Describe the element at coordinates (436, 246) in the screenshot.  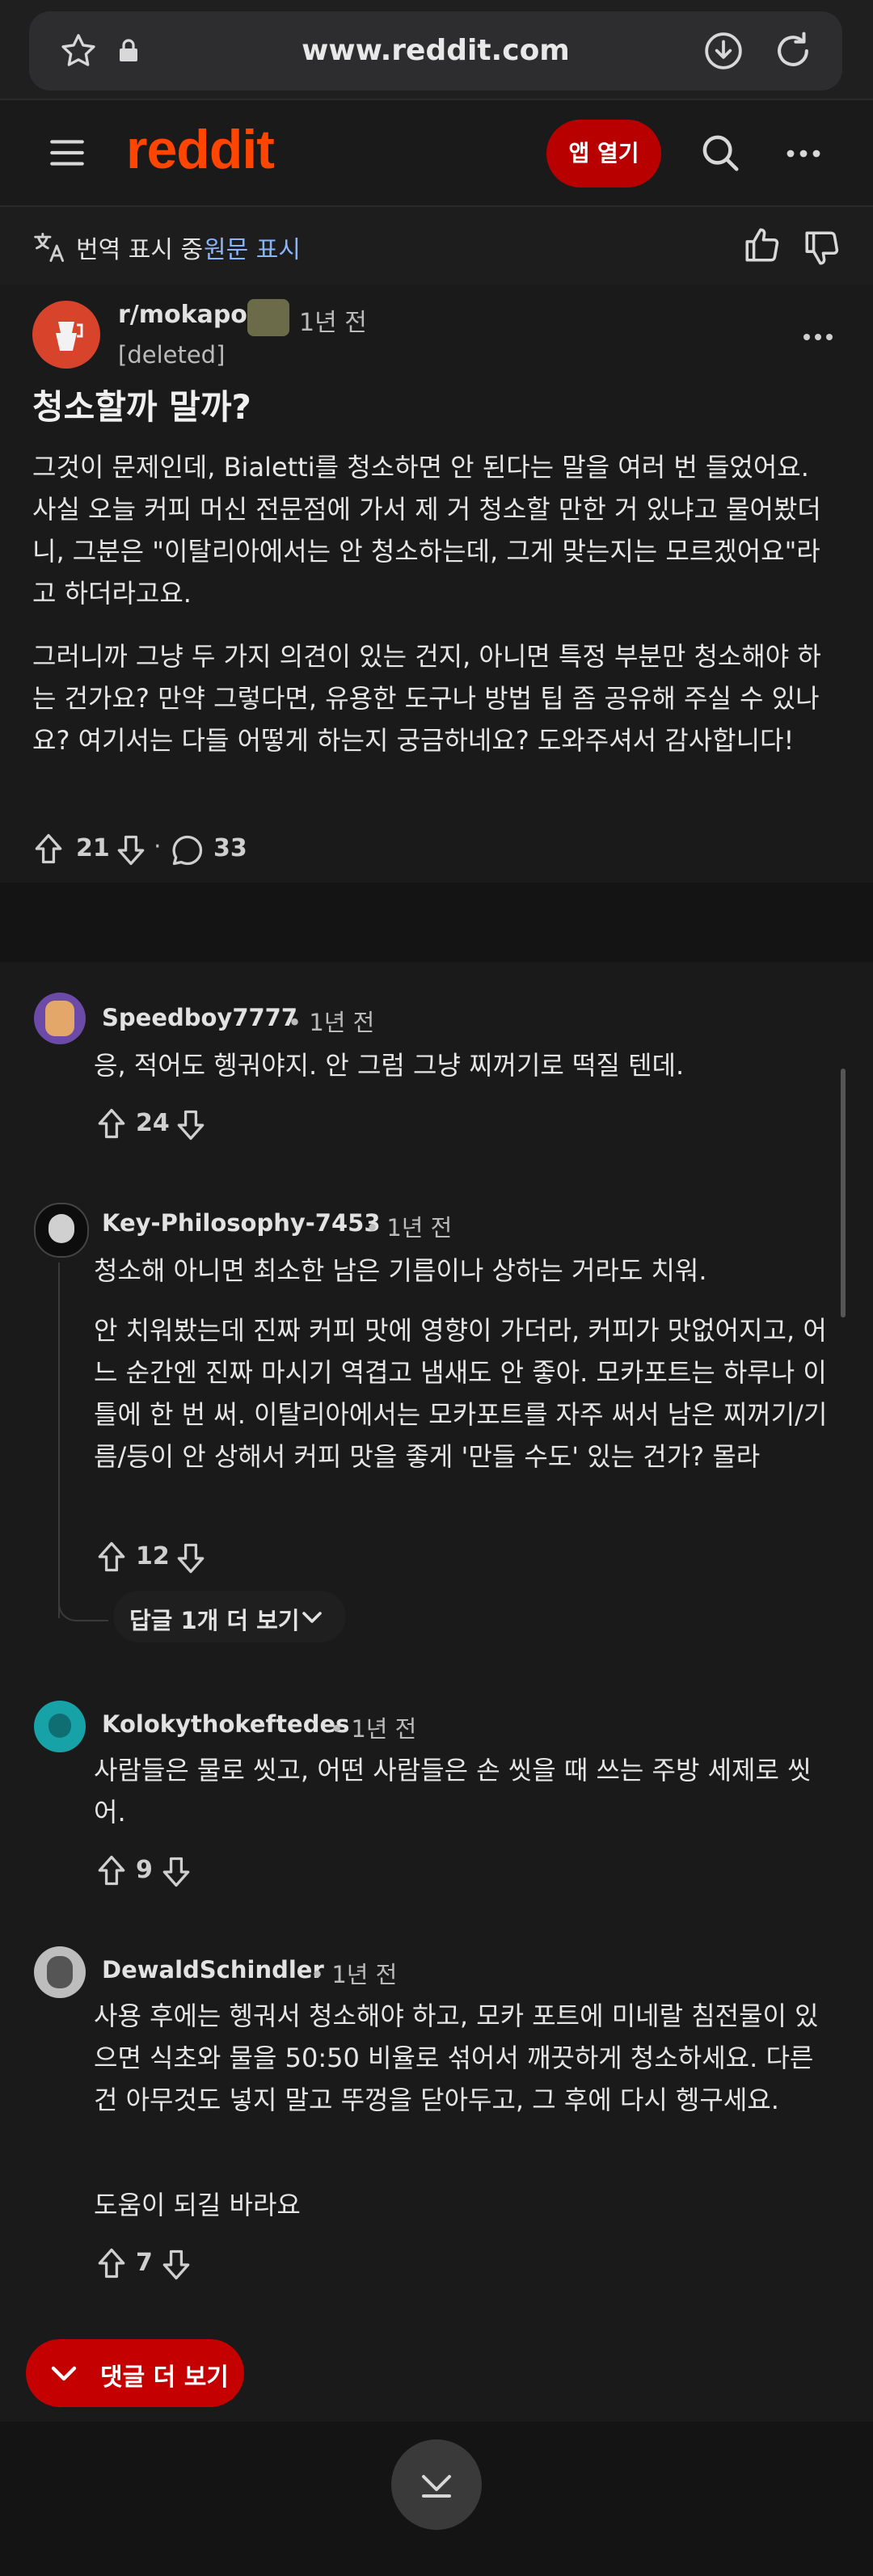
I see `translation-bar: 번역 표시 중 원문 표시` at that location.